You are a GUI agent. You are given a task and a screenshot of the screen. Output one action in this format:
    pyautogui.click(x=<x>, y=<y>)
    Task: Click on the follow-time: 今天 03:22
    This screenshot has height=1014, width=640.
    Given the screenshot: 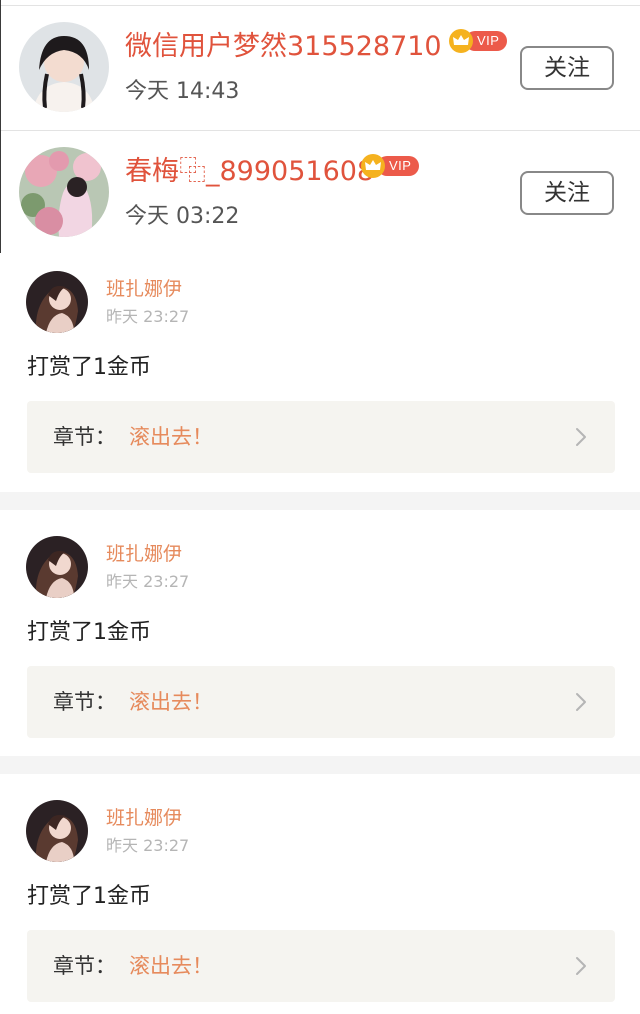 What is the action you would take?
    pyautogui.click(x=182, y=216)
    